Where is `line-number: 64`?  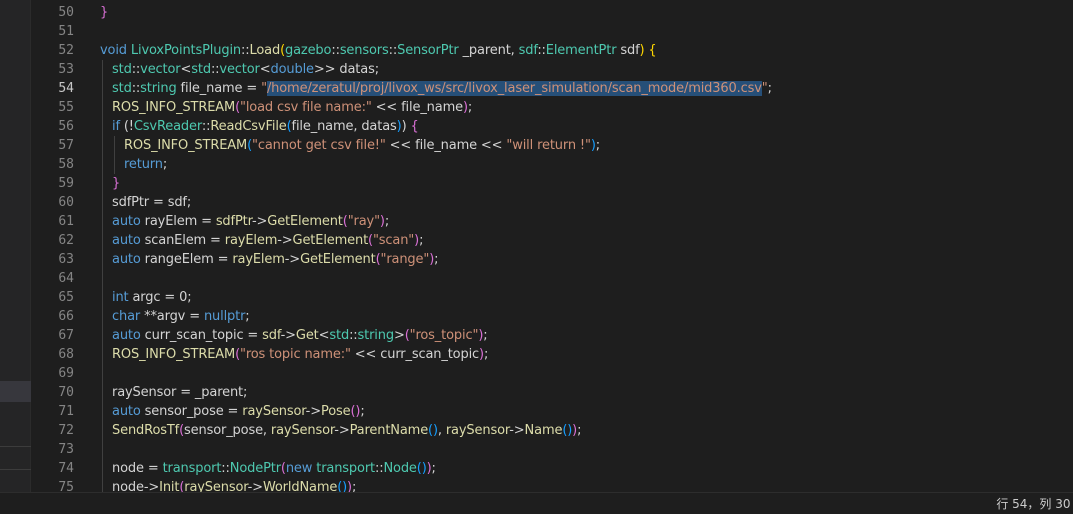 line-number: 64 is located at coordinates (66, 278).